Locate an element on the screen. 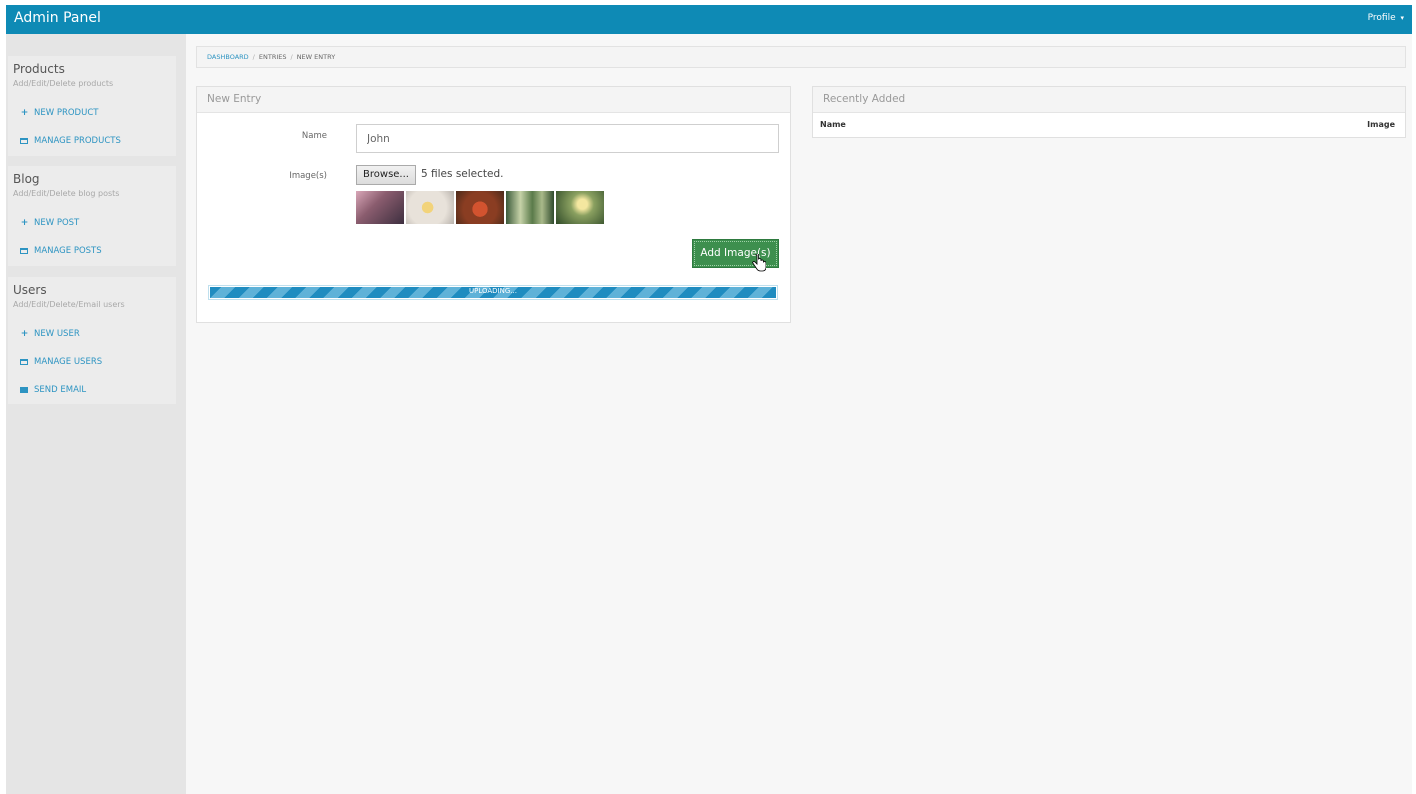  sidebar-item-label: NEW USER is located at coordinates (57, 334).